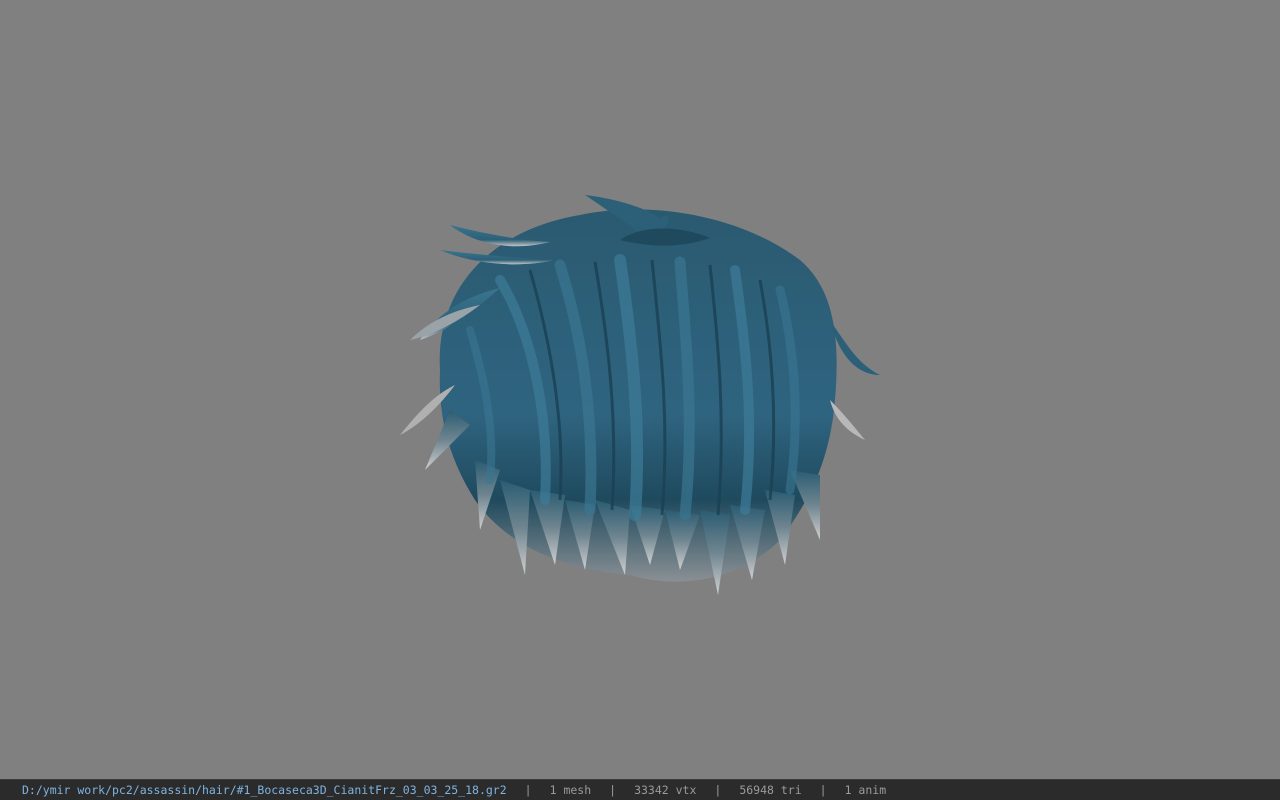 This screenshot has width=1280, height=800. I want to click on mesh-count-label: 1 mesh, so click(570, 790).